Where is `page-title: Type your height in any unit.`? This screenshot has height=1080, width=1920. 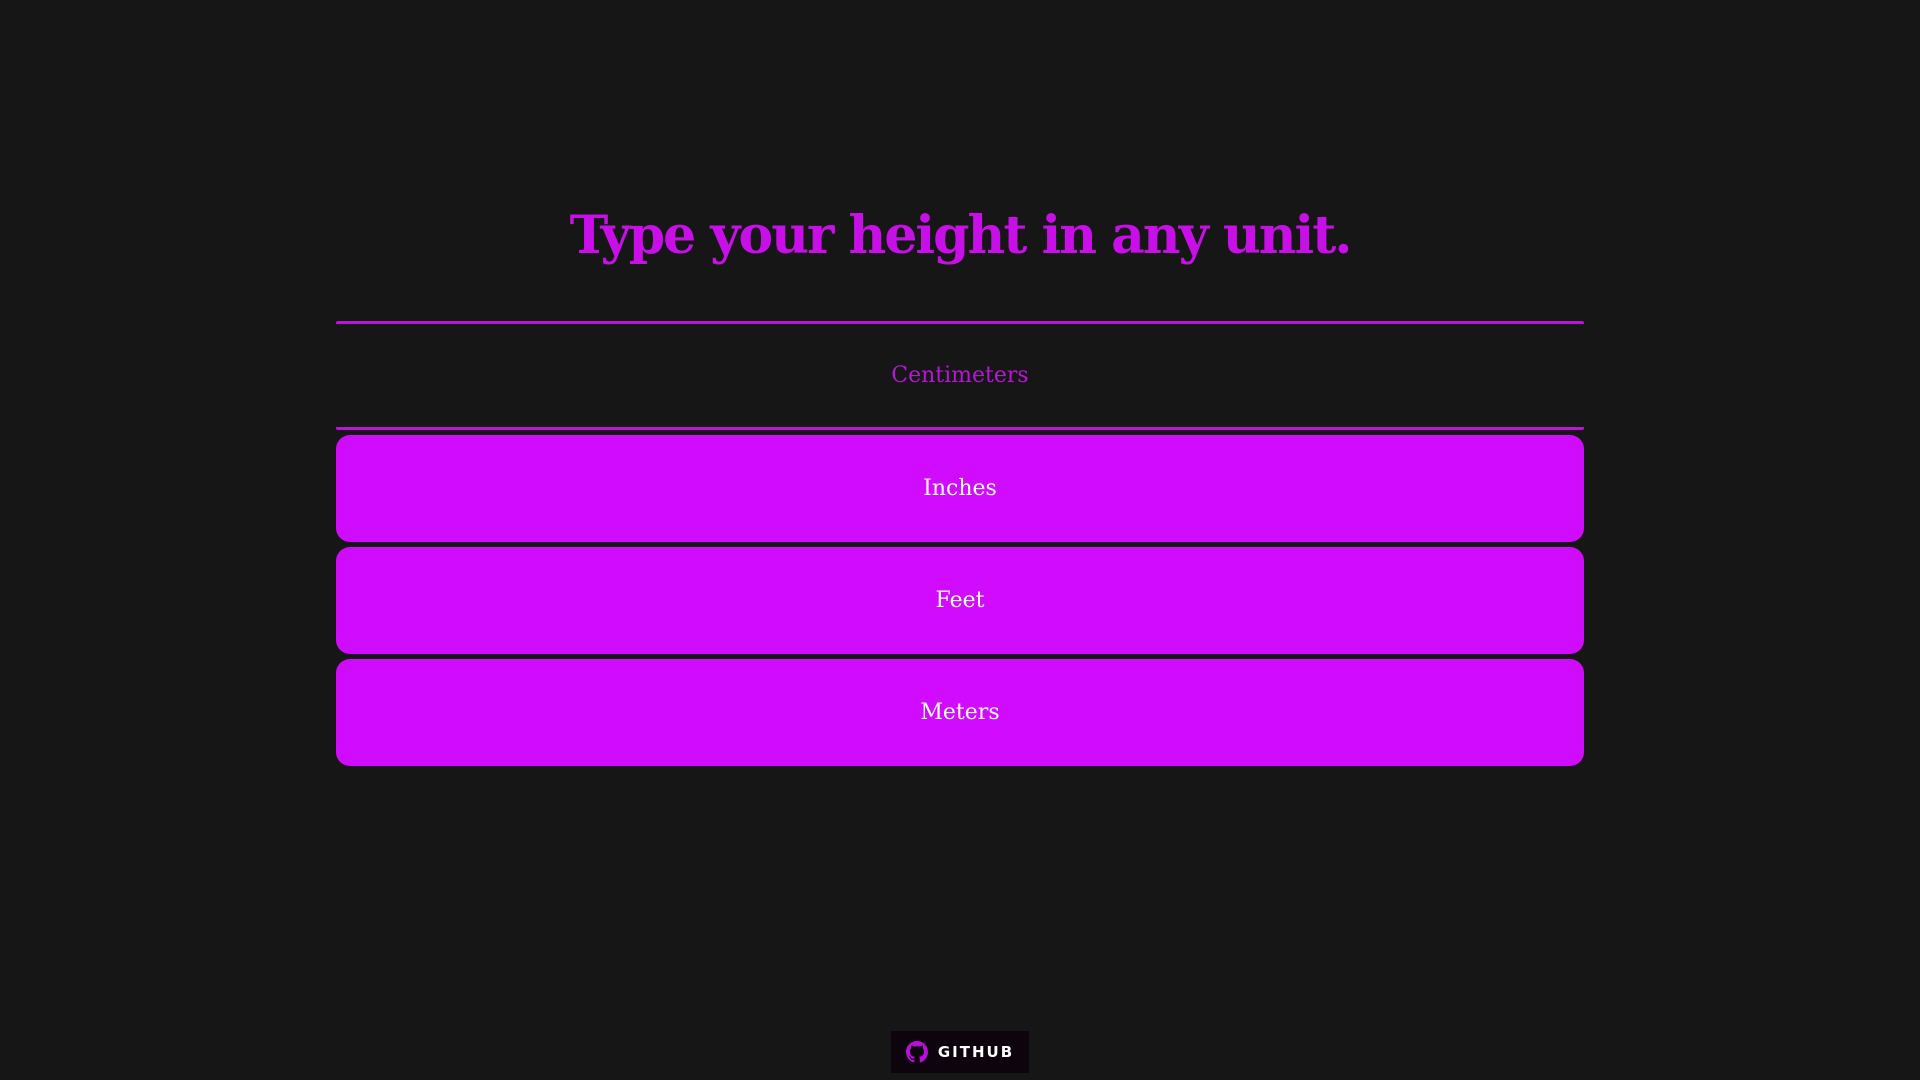 page-title: Type your height in any unit. is located at coordinates (961, 235).